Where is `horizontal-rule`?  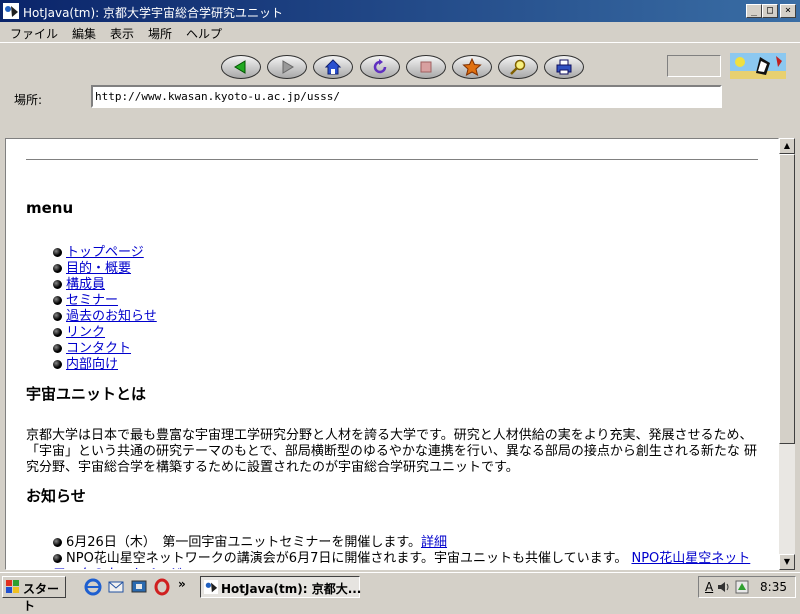 horizontal-rule is located at coordinates (392, 159).